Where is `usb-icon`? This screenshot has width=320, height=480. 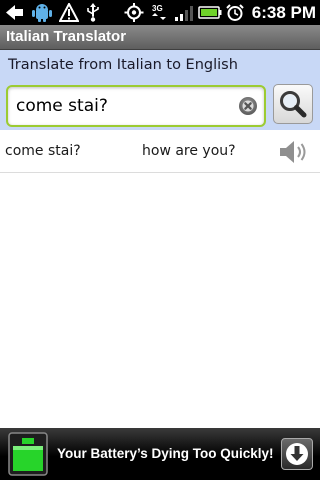 usb-icon is located at coordinates (93, 12).